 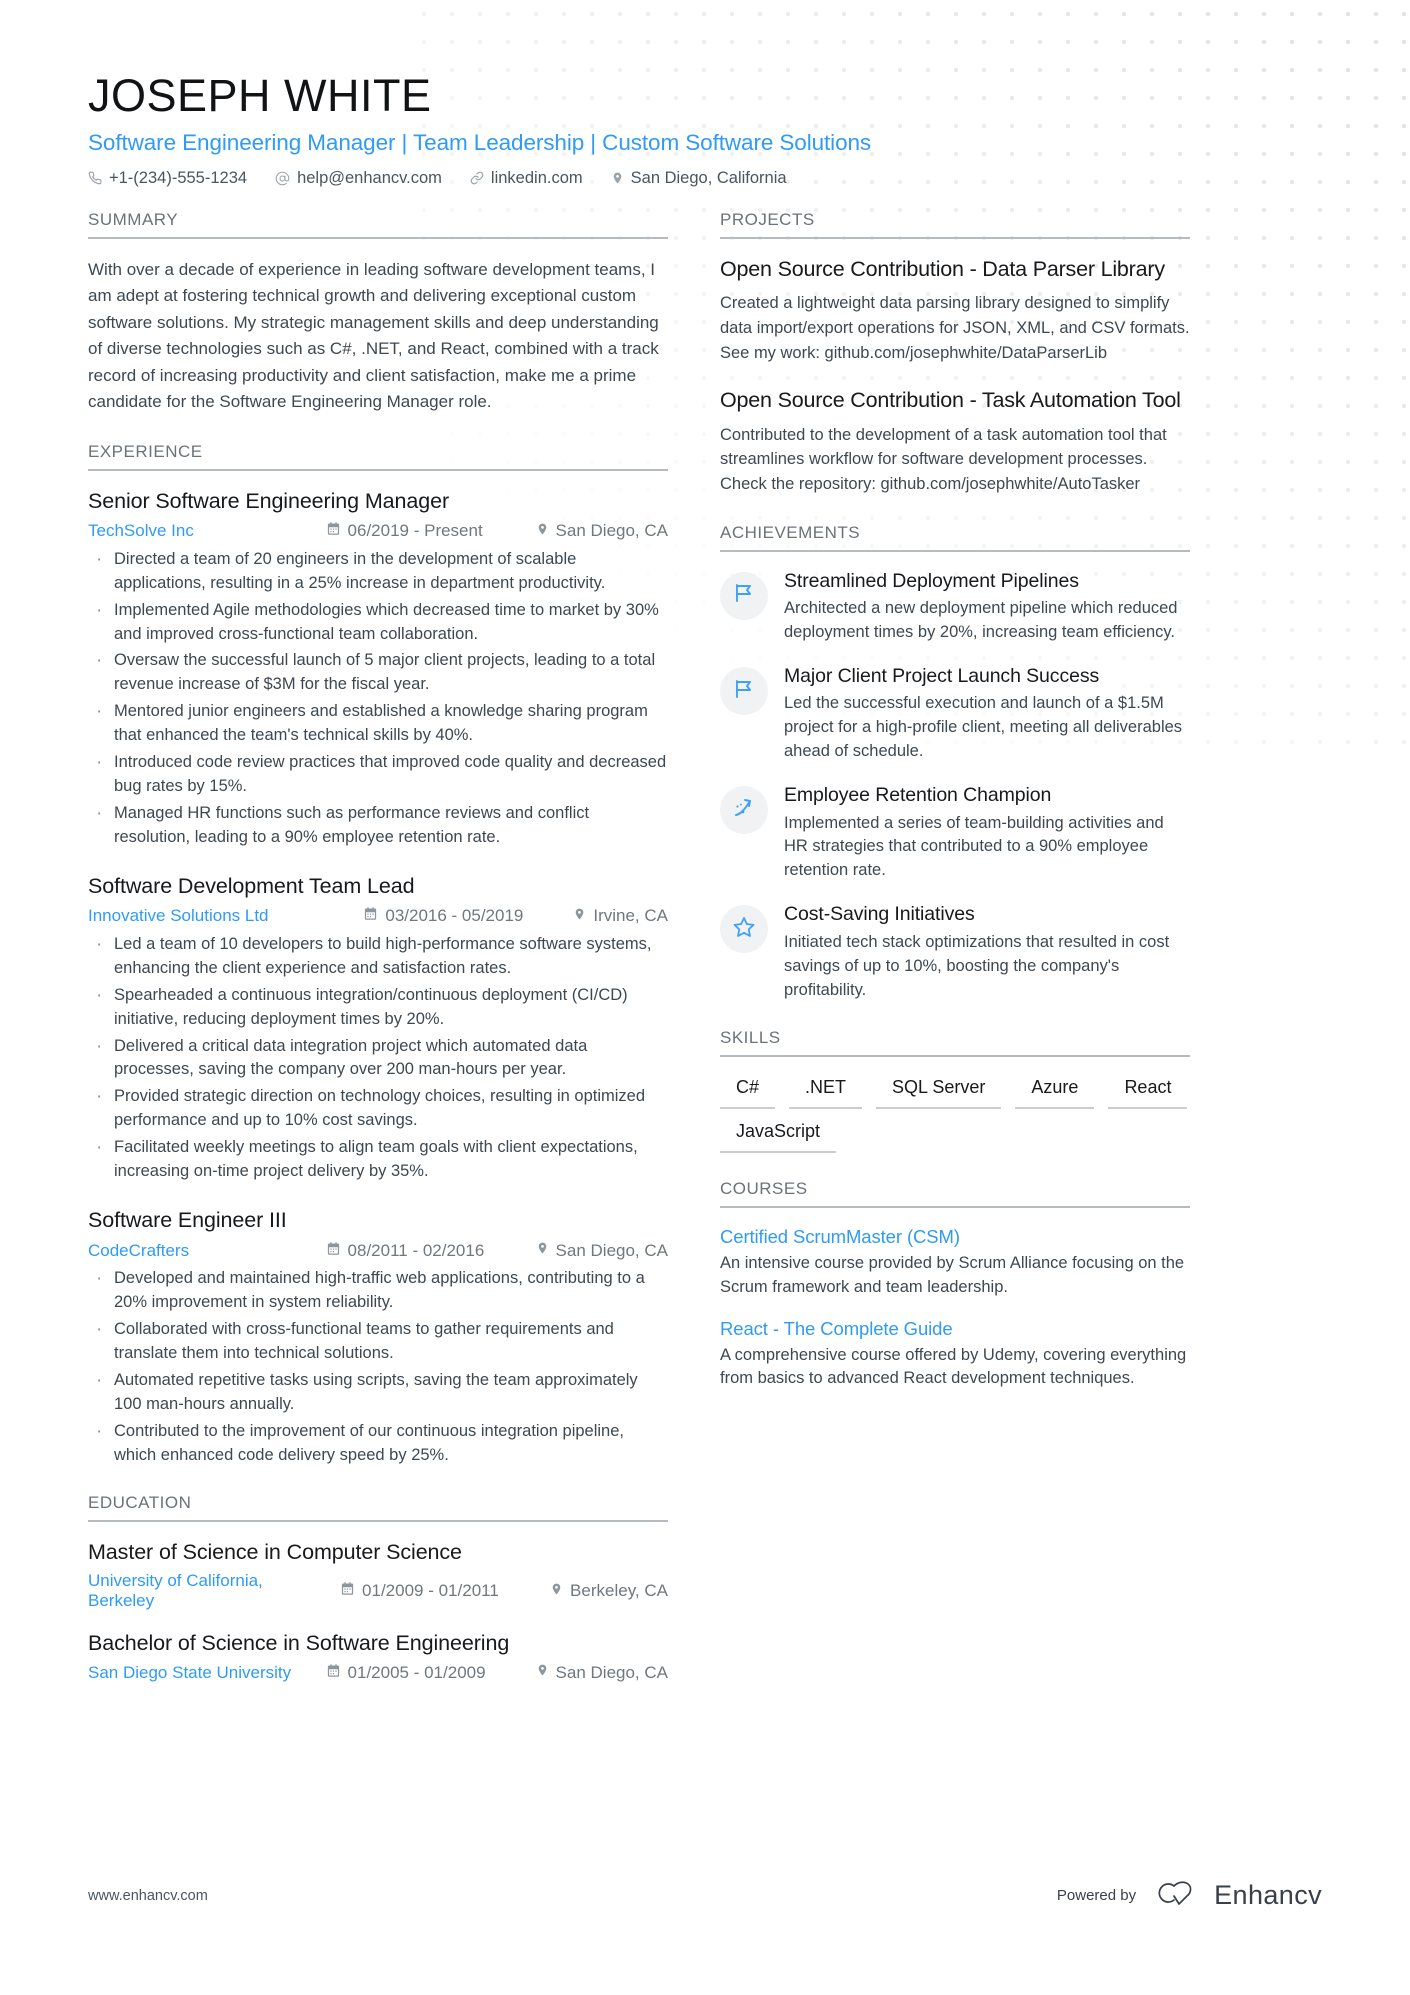 What do you see at coordinates (454, 916) in the screenshot?
I see `job-dates-text: 03/2016 - 05/2019` at bounding box center [454, 916].